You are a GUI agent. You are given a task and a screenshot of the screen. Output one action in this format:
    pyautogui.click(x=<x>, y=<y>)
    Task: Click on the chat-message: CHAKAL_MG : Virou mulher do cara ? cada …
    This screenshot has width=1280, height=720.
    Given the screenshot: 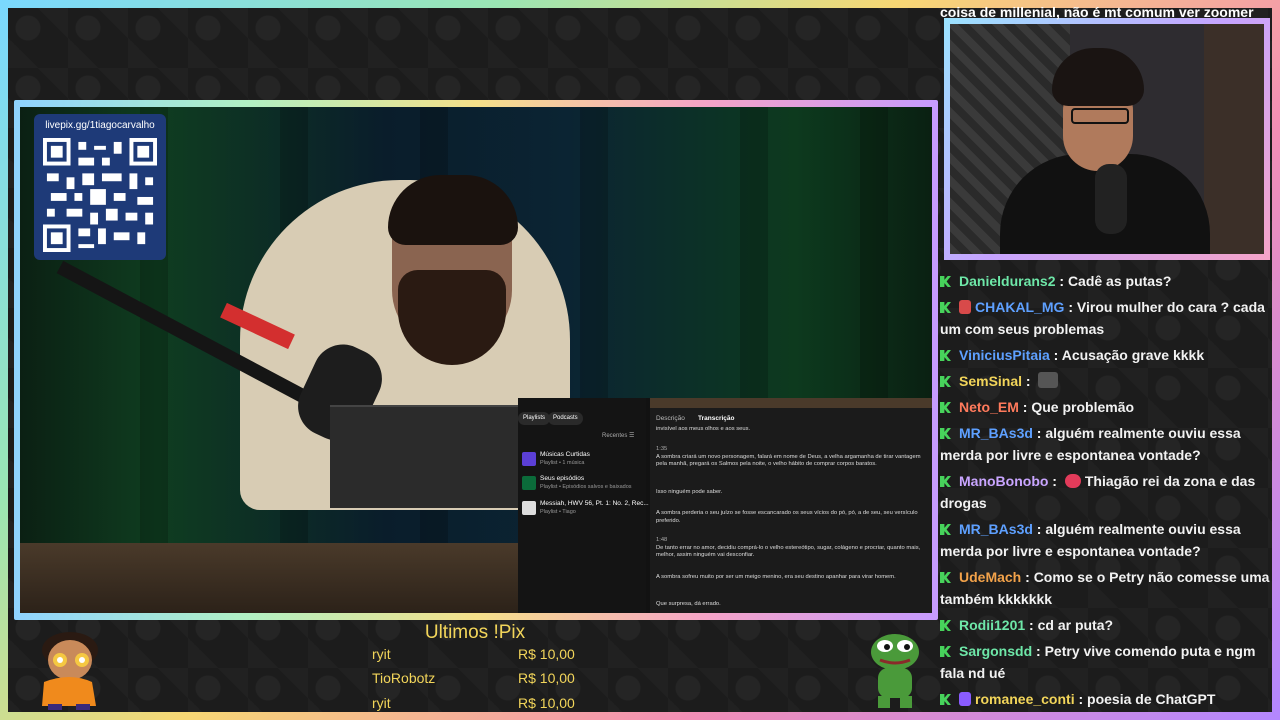 What is the action you would take?
    pyautogui.click(x=1102, y=318)
    